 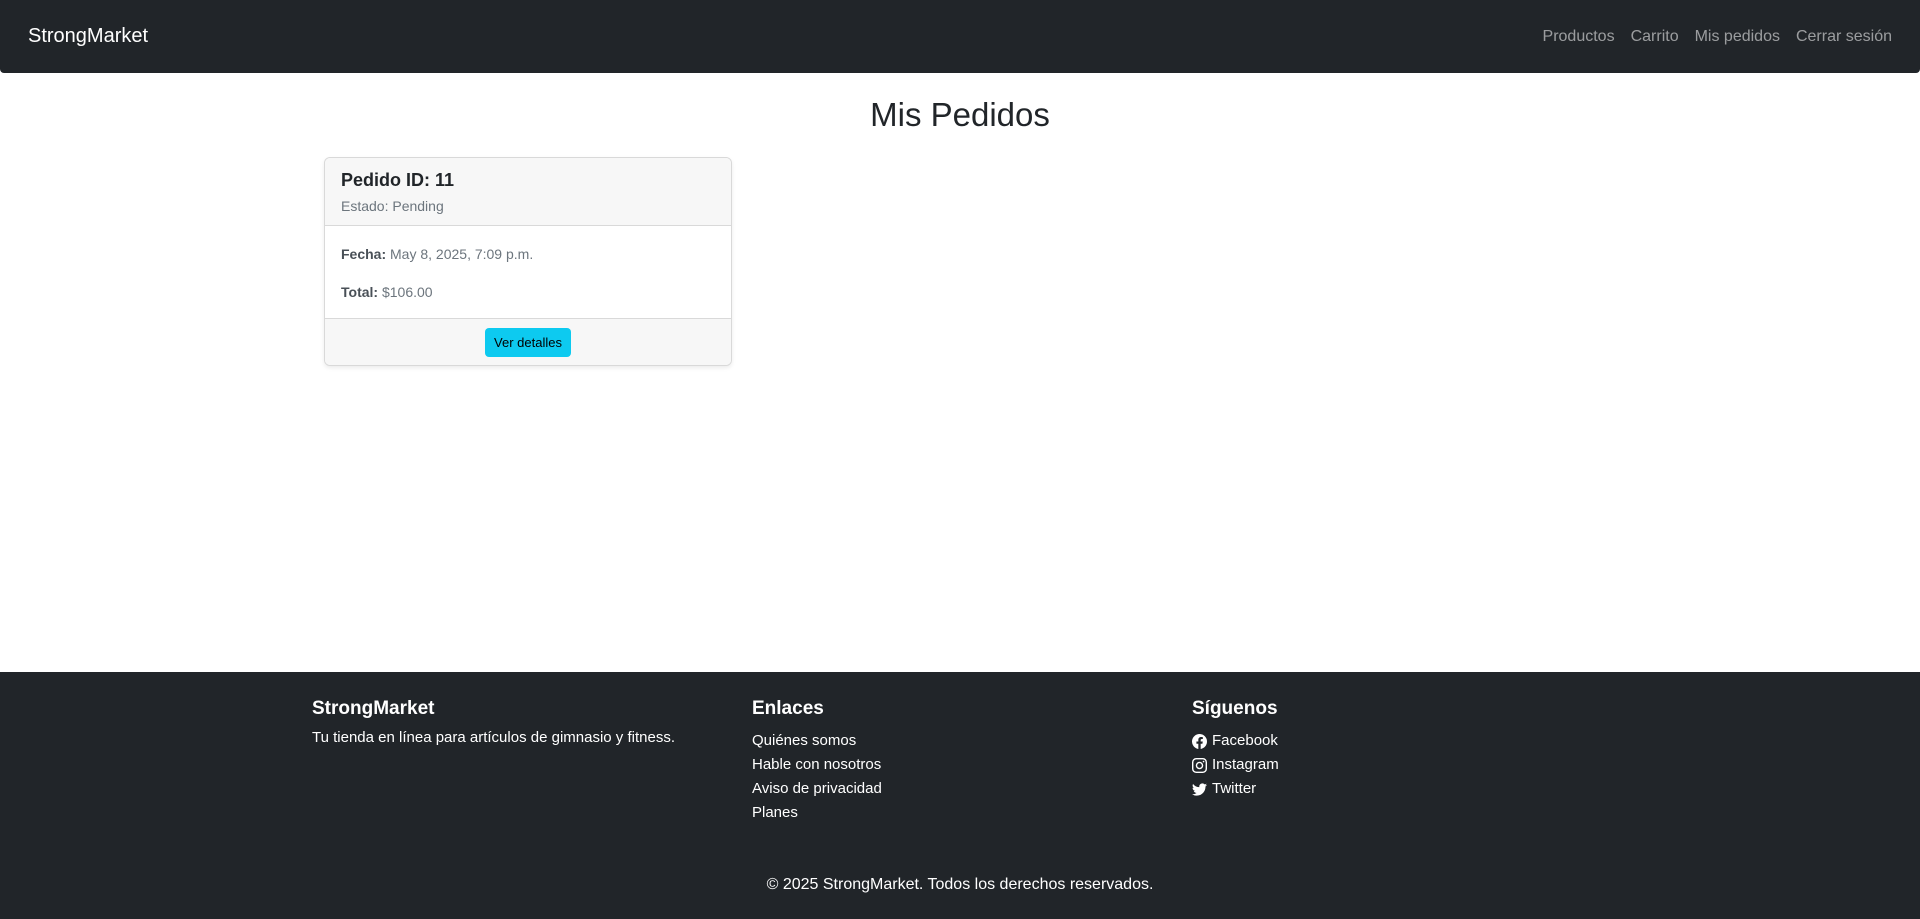 What do you see at coordinates (960, 114) in the screenshot?
I see `page-title: Mis Pedidos` at bounding box center [960, 114].